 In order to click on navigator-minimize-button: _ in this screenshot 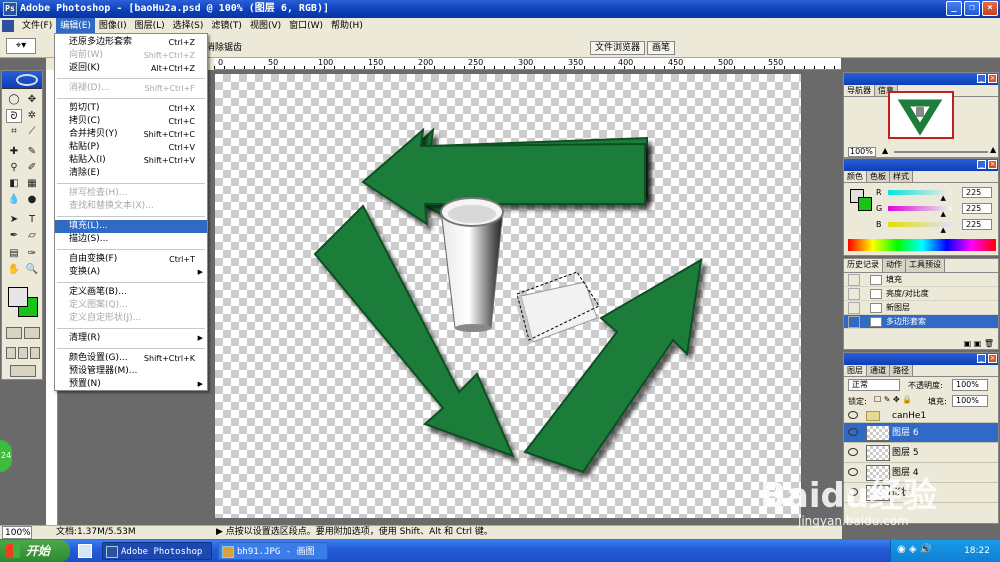, I will do `click(981, 78)`.